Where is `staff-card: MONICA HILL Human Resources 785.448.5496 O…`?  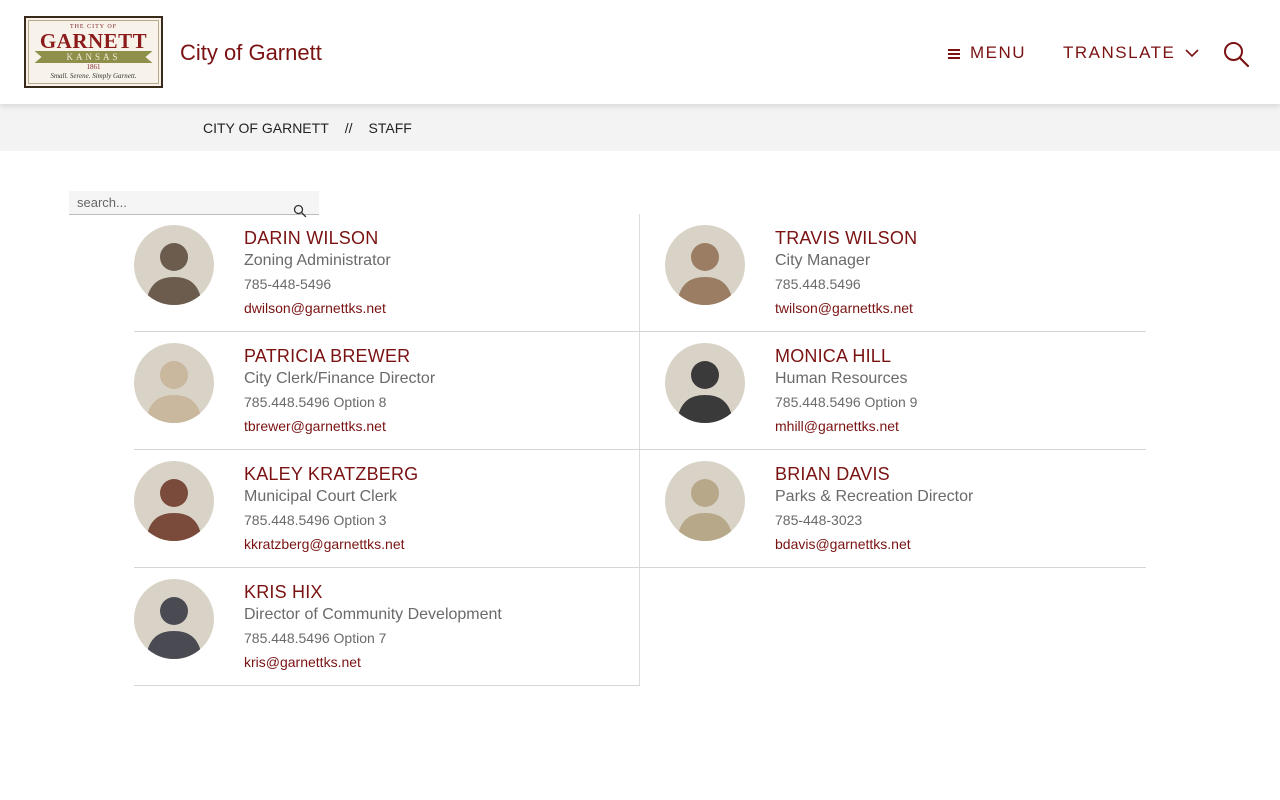
staff-card: MONICA HILL Human Resources 785.448.5496 O… is located at coordinates (893, 391).